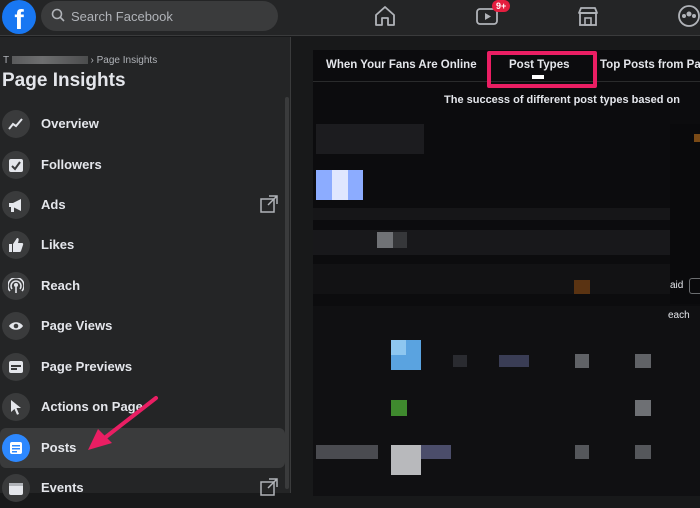  What do you see at coordinates (16, 326) in the screenshot?
I see `eye-icon` at bounding box center [16, 326].